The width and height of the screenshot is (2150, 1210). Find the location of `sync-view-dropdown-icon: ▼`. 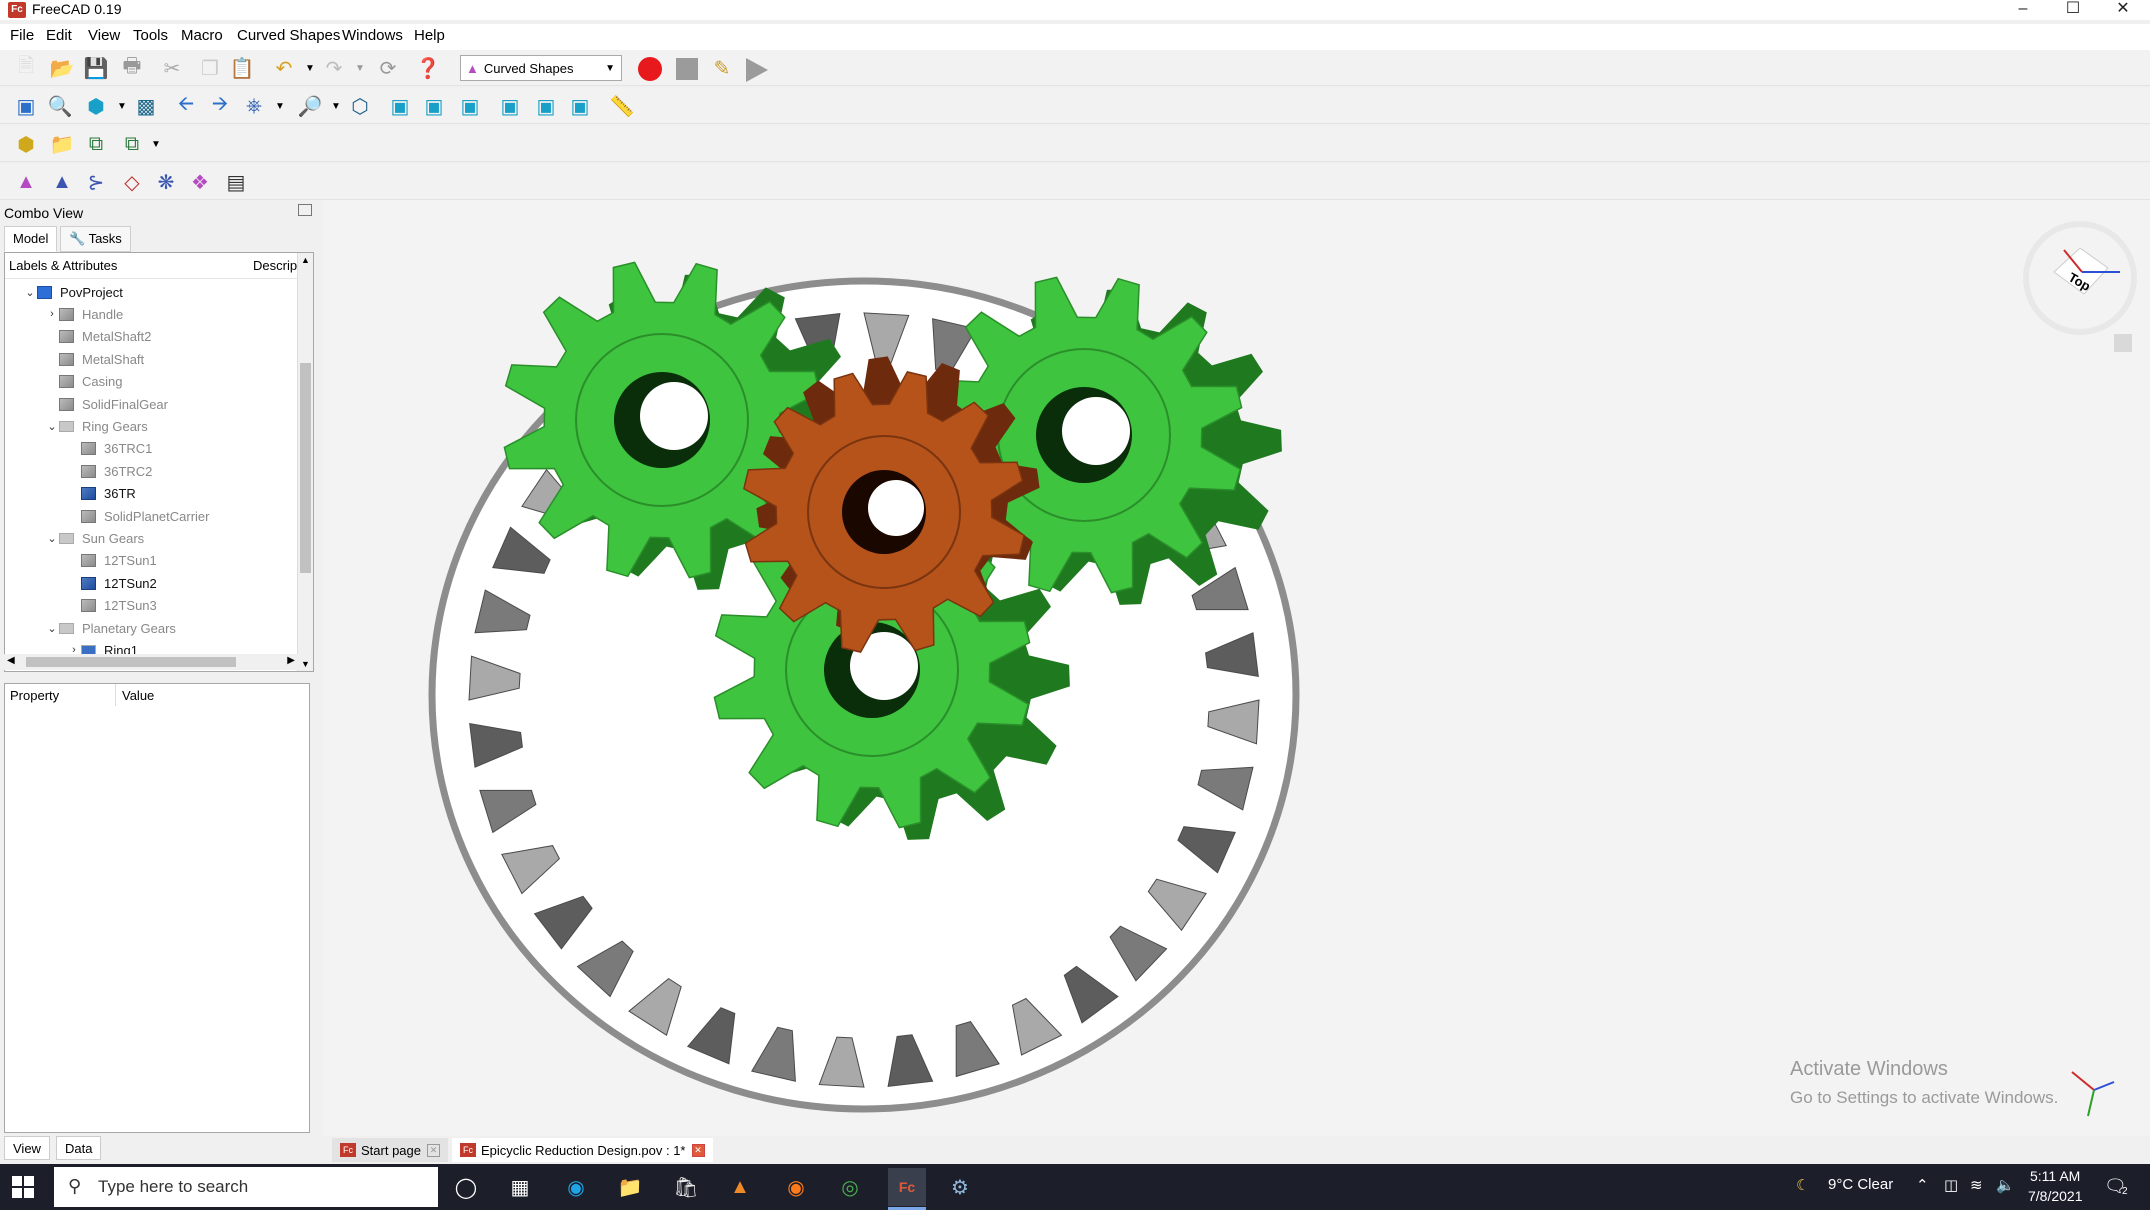

sync-view-dropdown-icon: ▼ is located at coordinates (280, 106).